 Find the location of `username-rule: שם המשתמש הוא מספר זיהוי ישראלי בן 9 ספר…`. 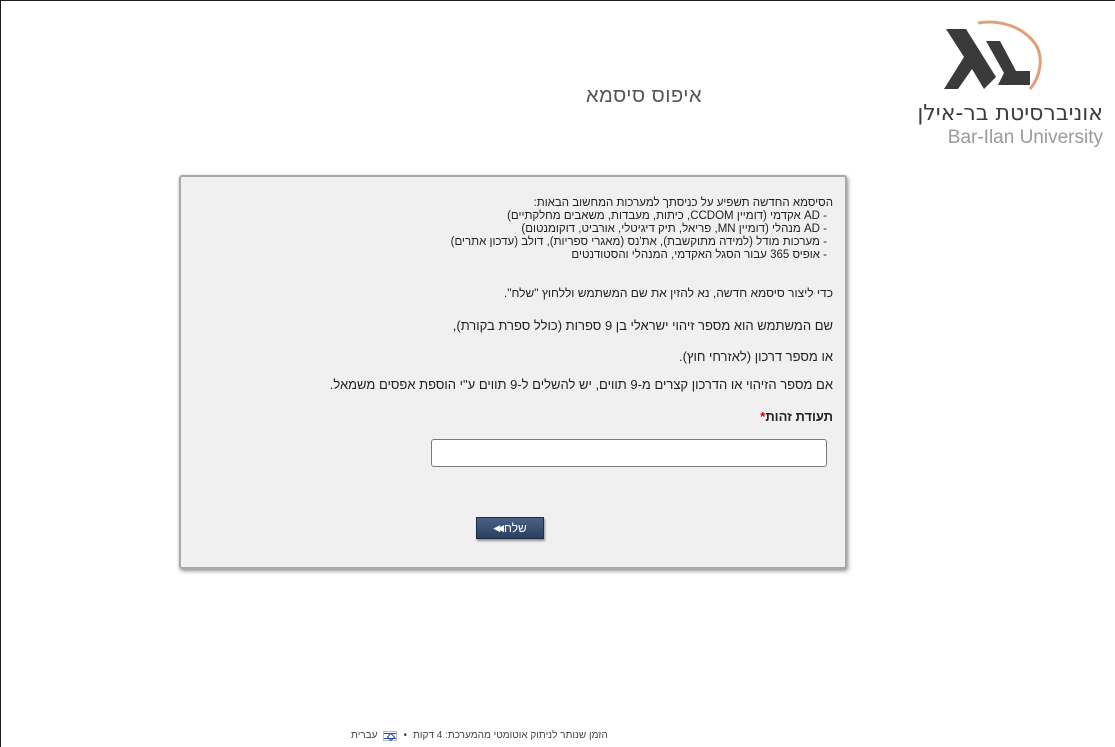

username-rule: שם המשתמש הוא מספר זיהוי ישראלי בן 9 ספר… is located at coordinates (642, 325).